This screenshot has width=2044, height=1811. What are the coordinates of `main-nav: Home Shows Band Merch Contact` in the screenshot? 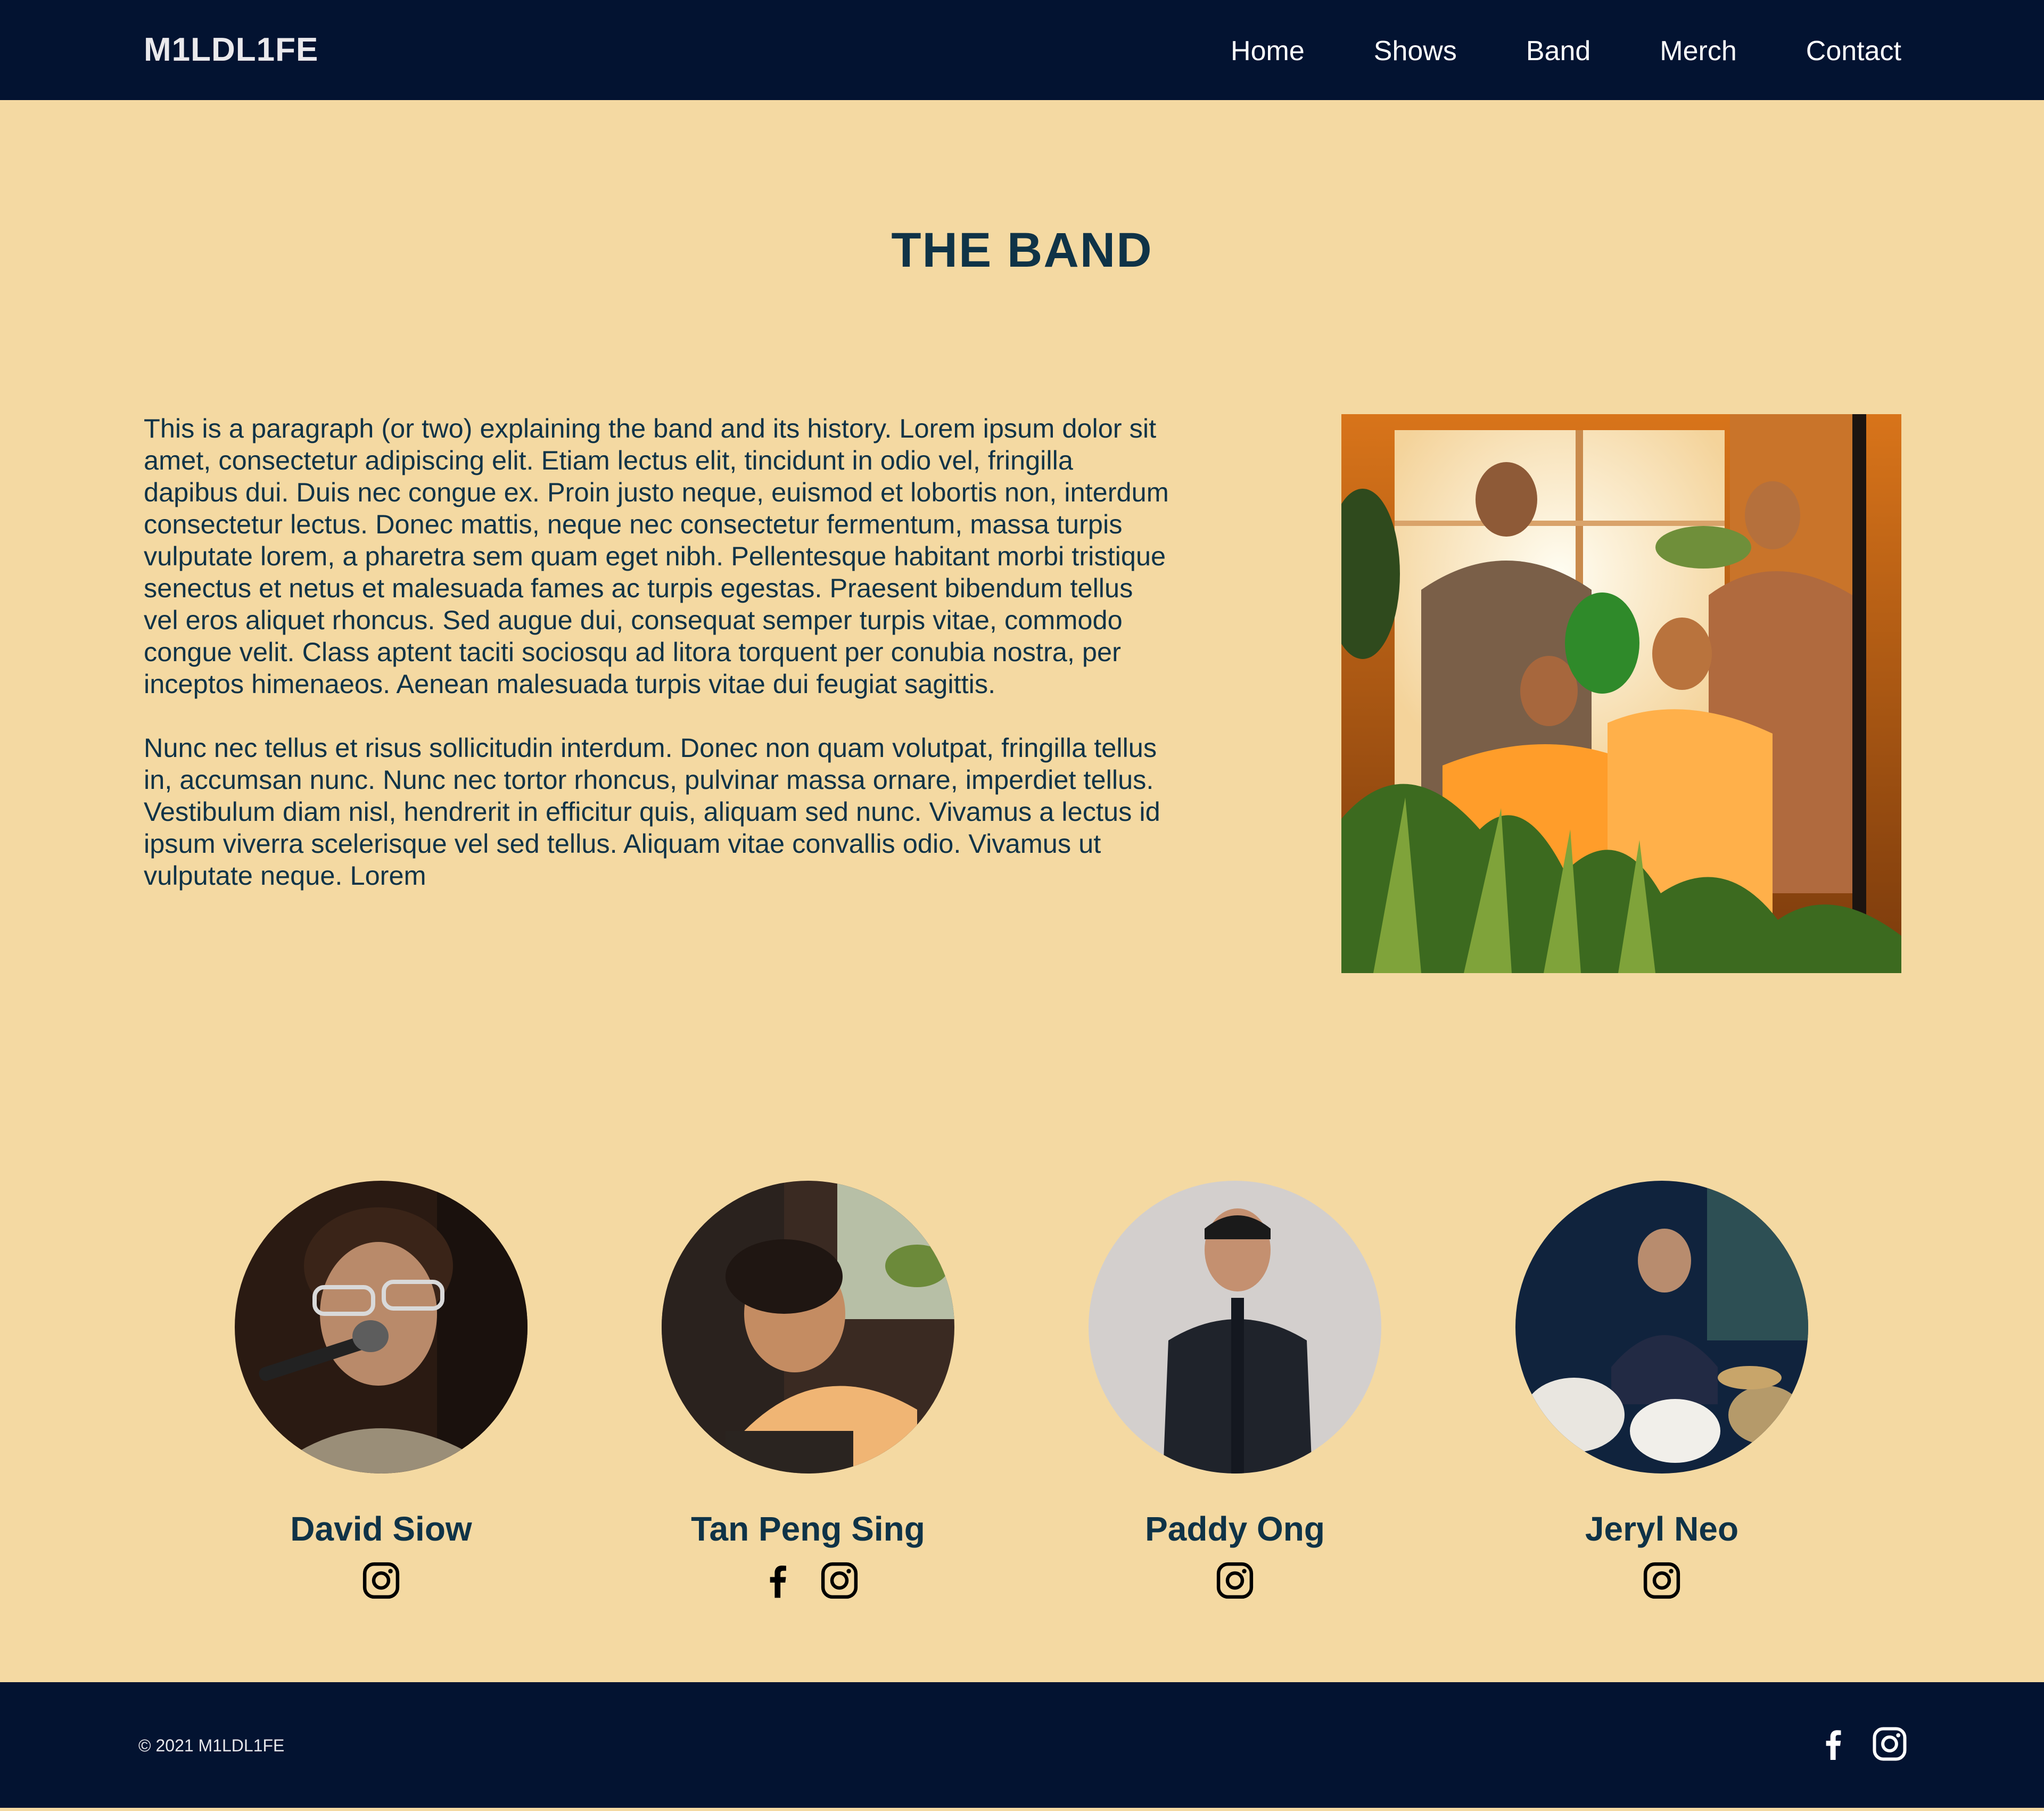 It's located at (1566, 51).